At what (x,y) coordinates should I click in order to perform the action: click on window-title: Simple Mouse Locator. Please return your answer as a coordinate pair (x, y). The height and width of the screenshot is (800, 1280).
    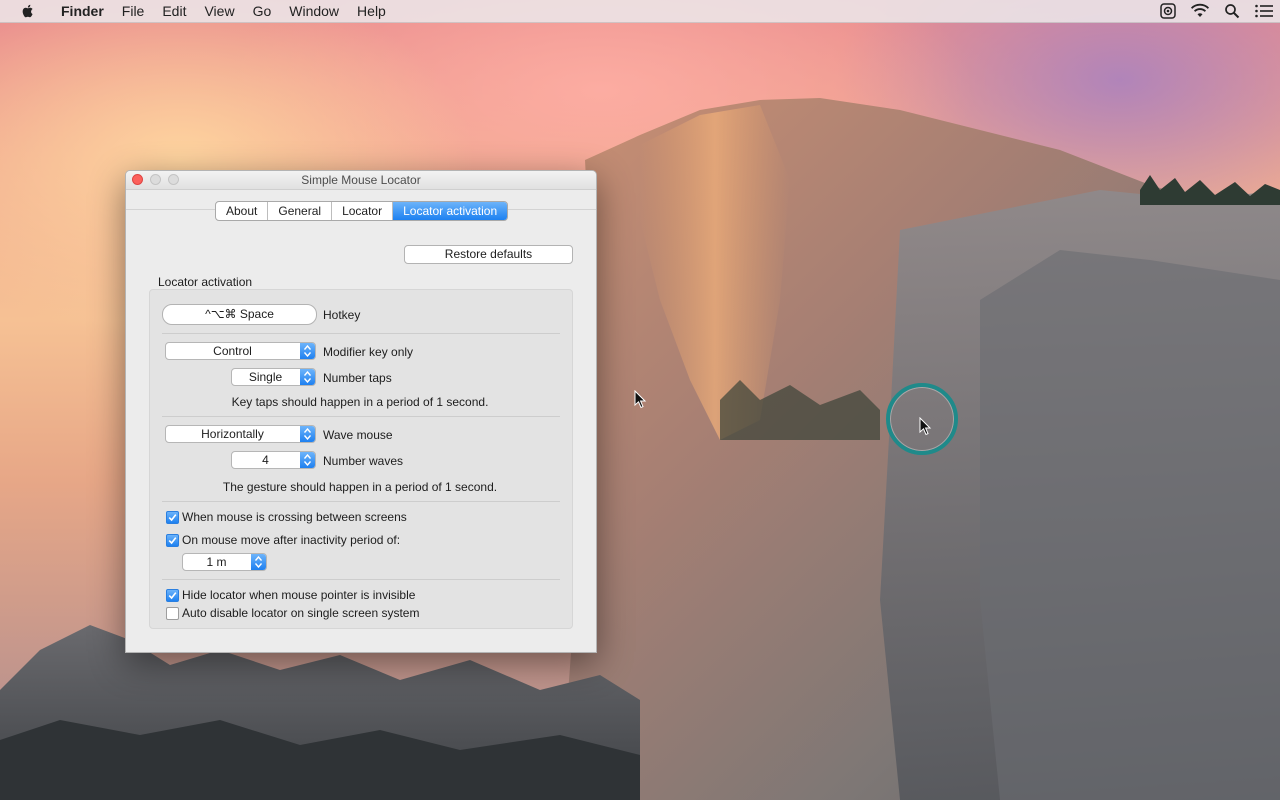
    Looking at the image, I should click on (361, 180).